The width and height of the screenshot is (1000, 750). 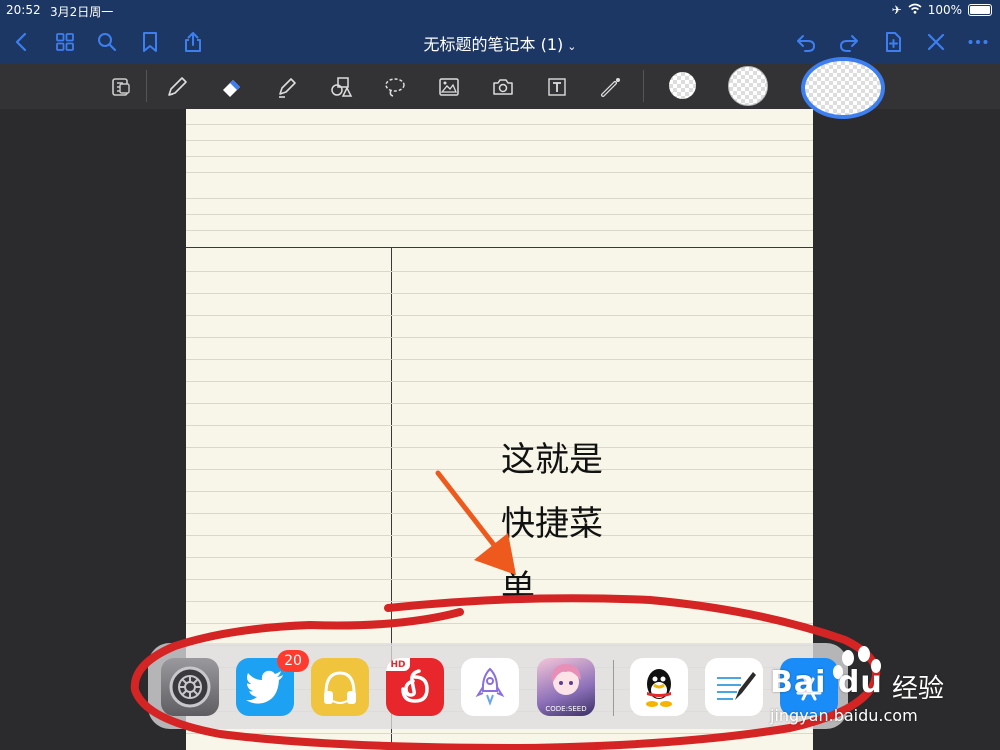 What do you see at coordinates (177, 87) in the screenshot?
I see `pen-icon` at bounding box center [177, 87].